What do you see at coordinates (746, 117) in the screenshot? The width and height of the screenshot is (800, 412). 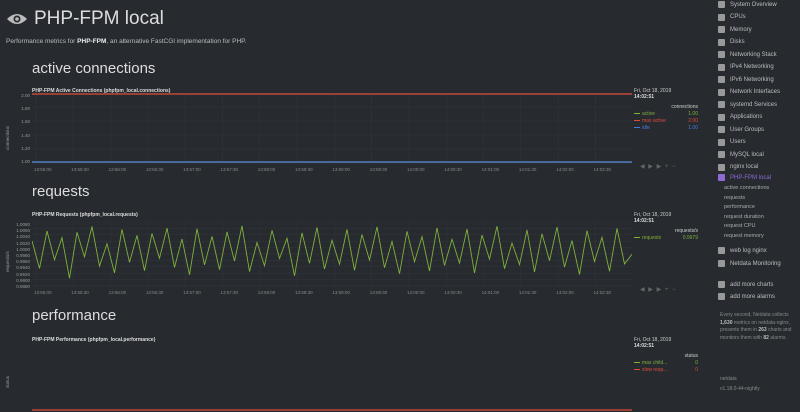 I see `sidebar-item-label: Applications` at bounding box center [746, 117].